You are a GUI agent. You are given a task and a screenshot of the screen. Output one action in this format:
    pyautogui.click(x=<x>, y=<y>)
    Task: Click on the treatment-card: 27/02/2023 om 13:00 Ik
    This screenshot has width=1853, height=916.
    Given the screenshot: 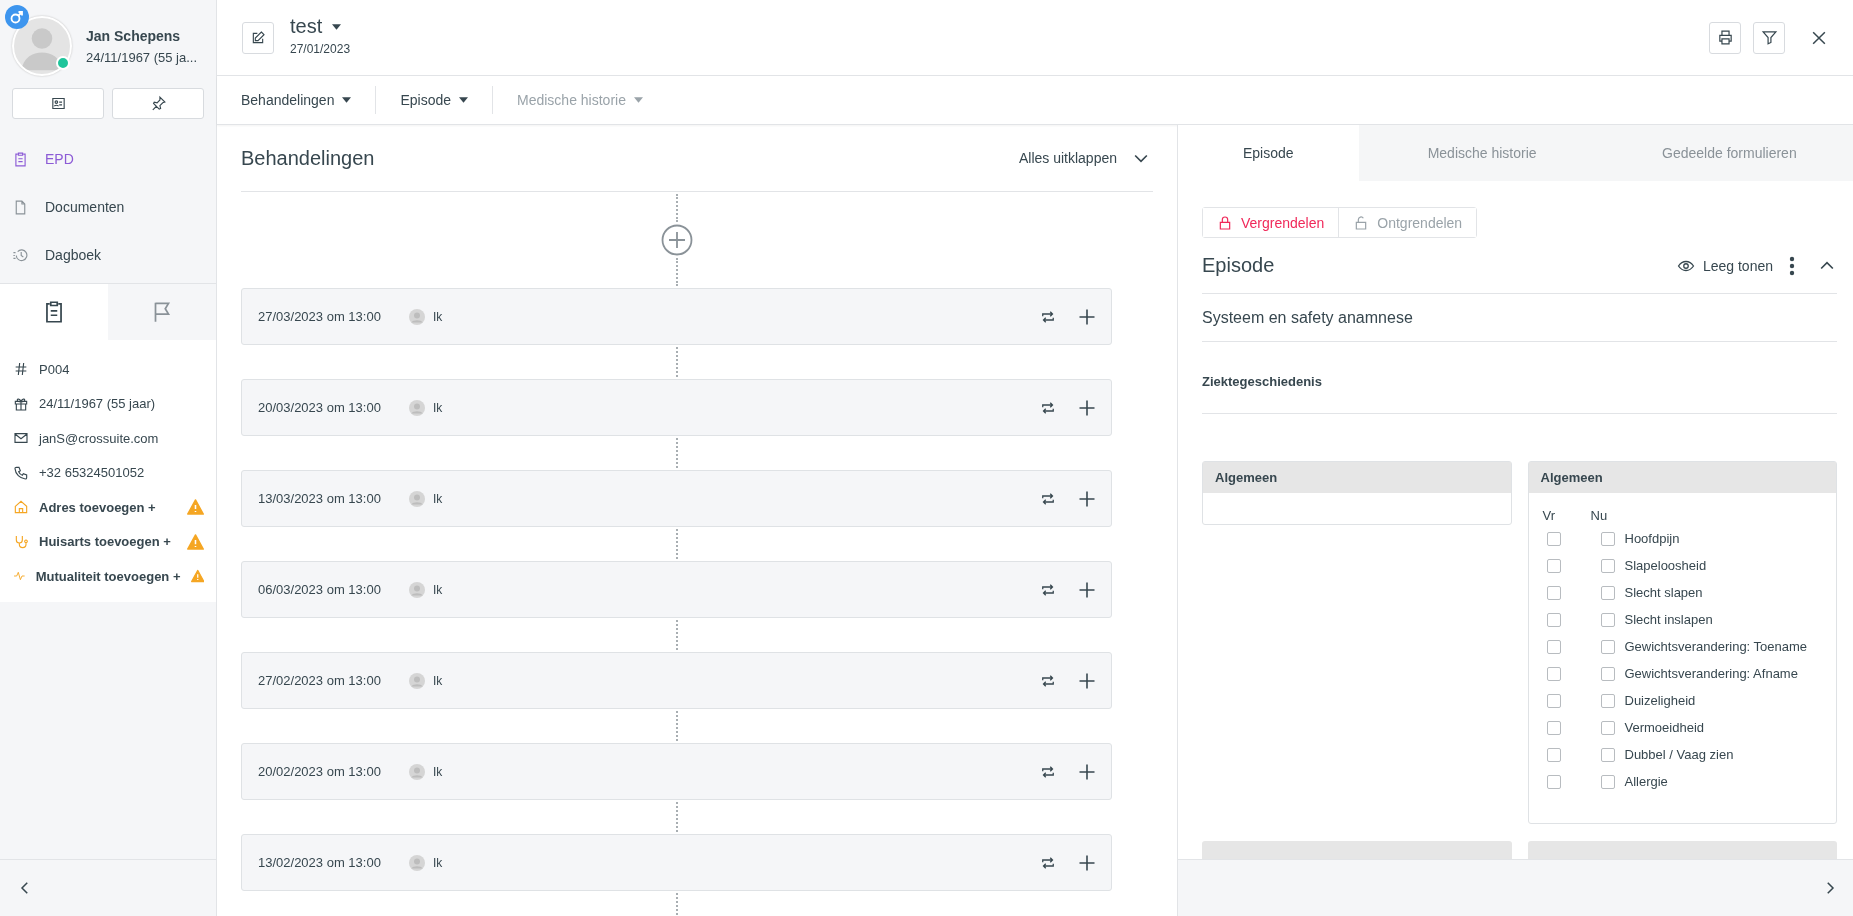 What is the action you would take?
    pyautogui.click(x=676, y=680)
    